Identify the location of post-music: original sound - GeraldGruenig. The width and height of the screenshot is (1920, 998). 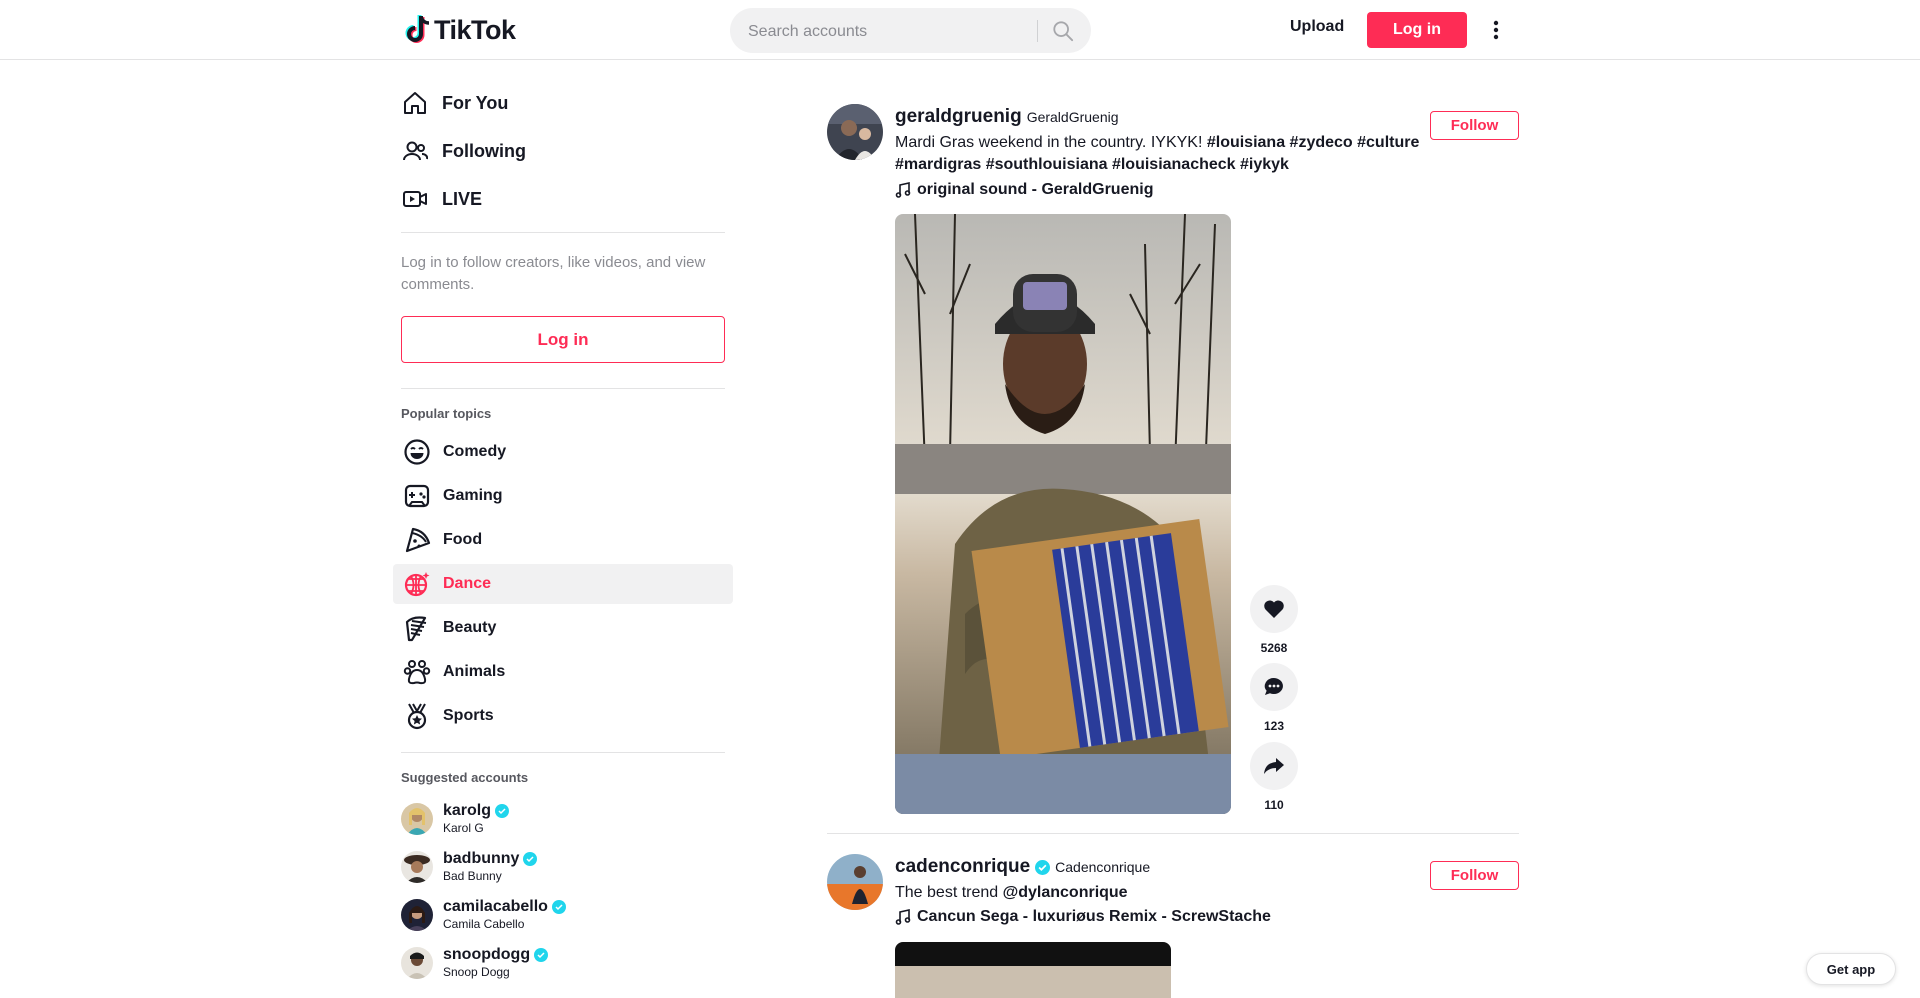
(1024, 190).